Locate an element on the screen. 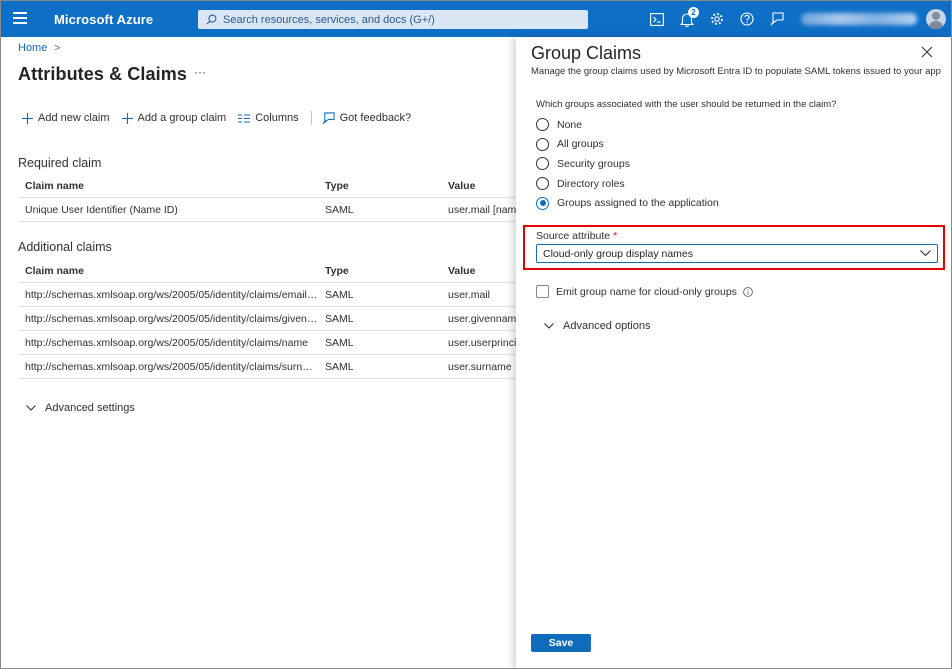 The height and width of the screenshot is (669, 952). advanced-settings-toggle: Advanced settings is located at coordinates (80, 408).